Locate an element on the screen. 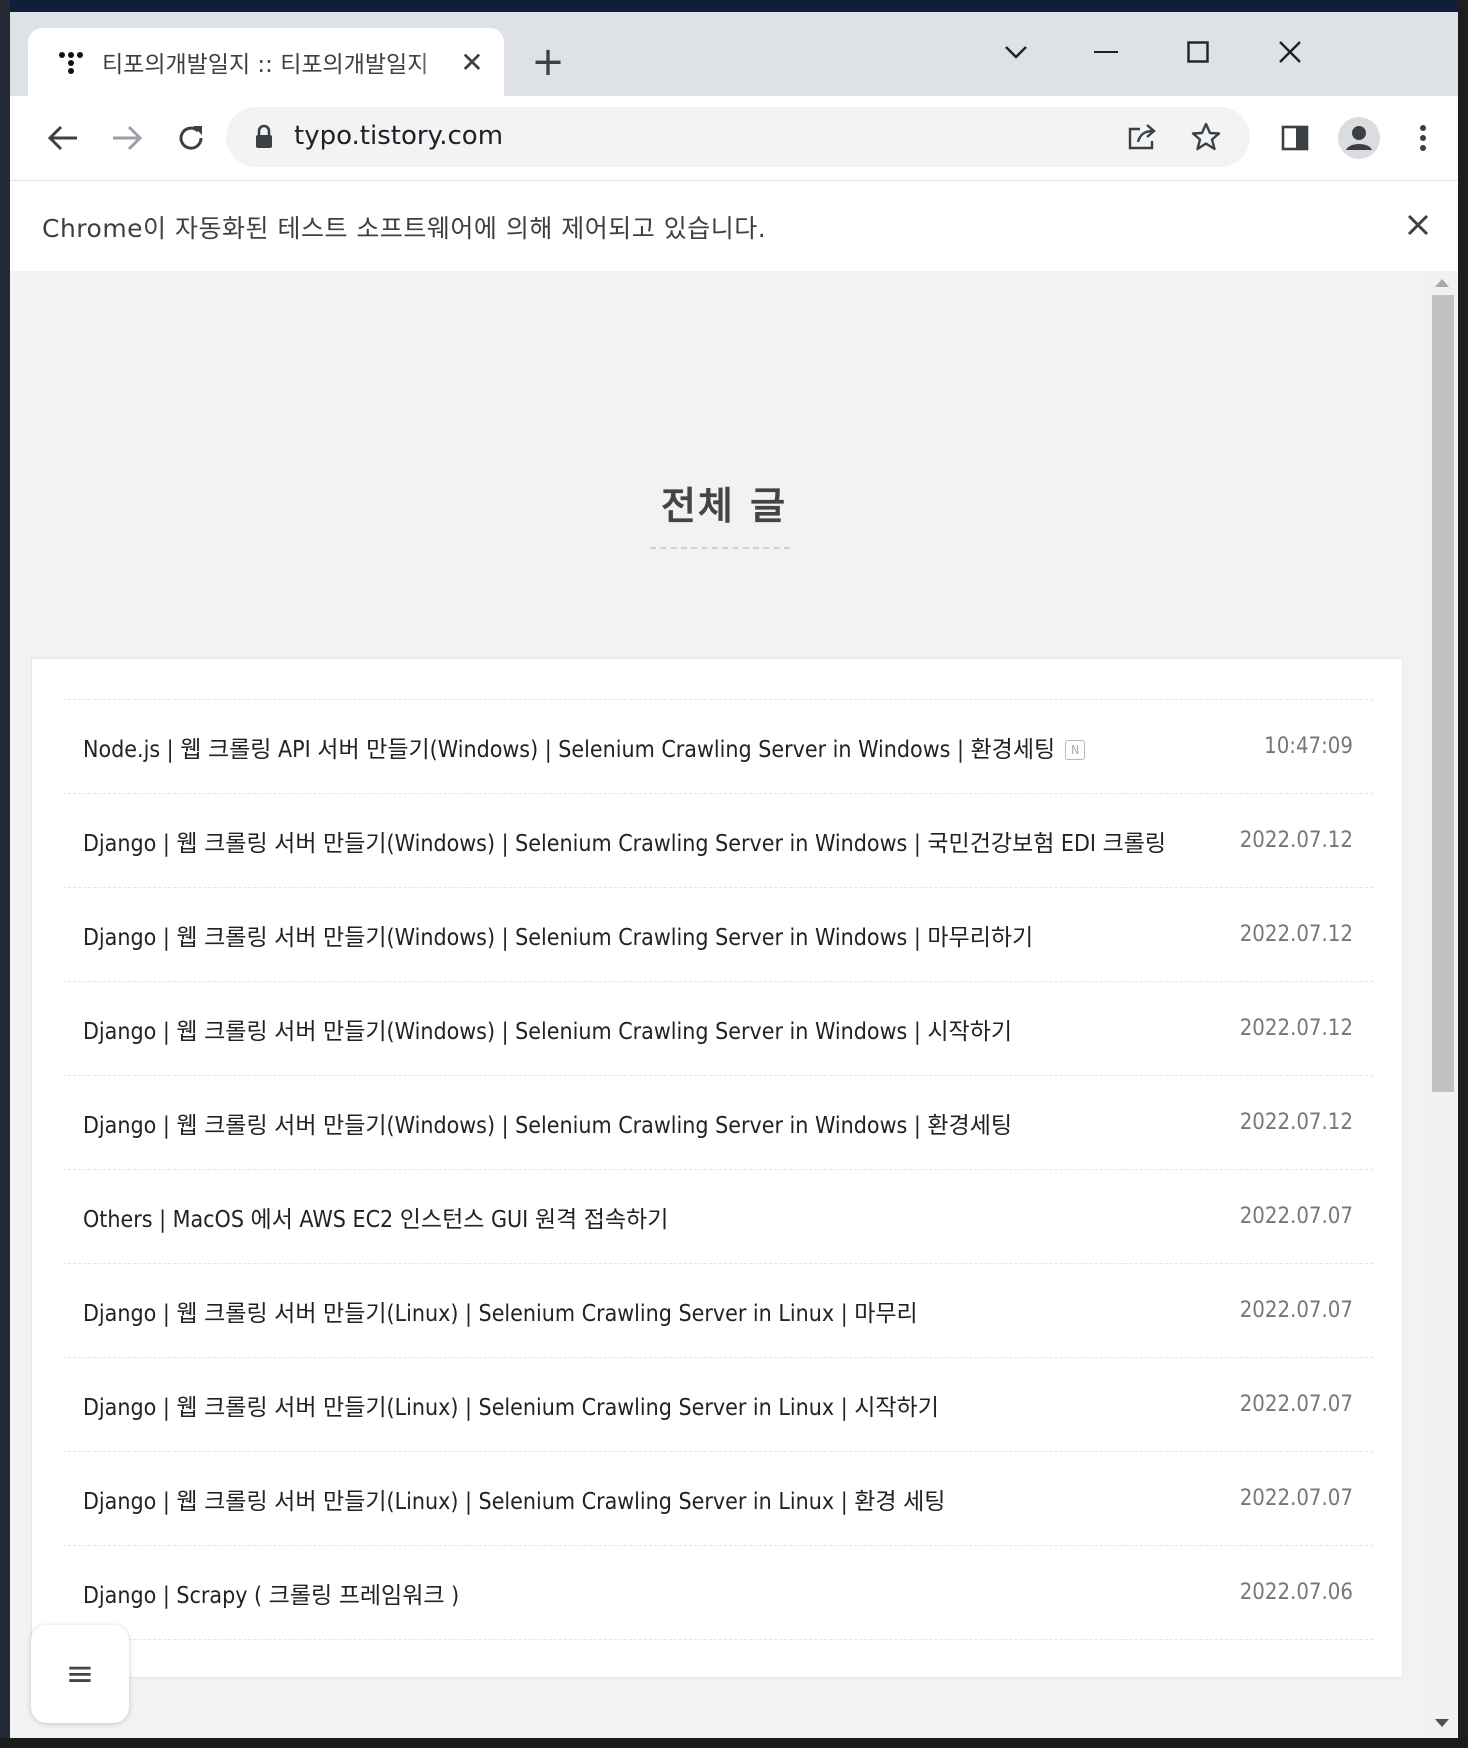 The height and width of the screenshot is (1748, 1468). desktop-background-left is located at coordinates (5, 874).